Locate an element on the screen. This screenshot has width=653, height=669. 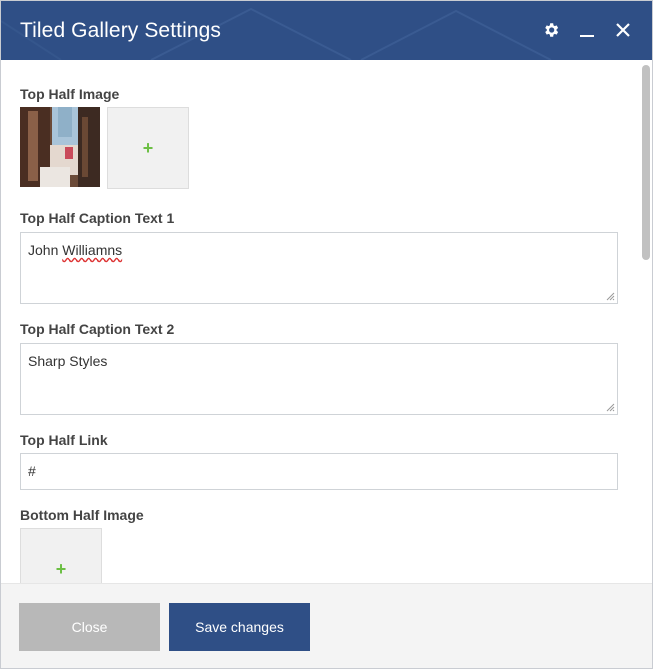
gear-icon is located at coordinates (551, 30).